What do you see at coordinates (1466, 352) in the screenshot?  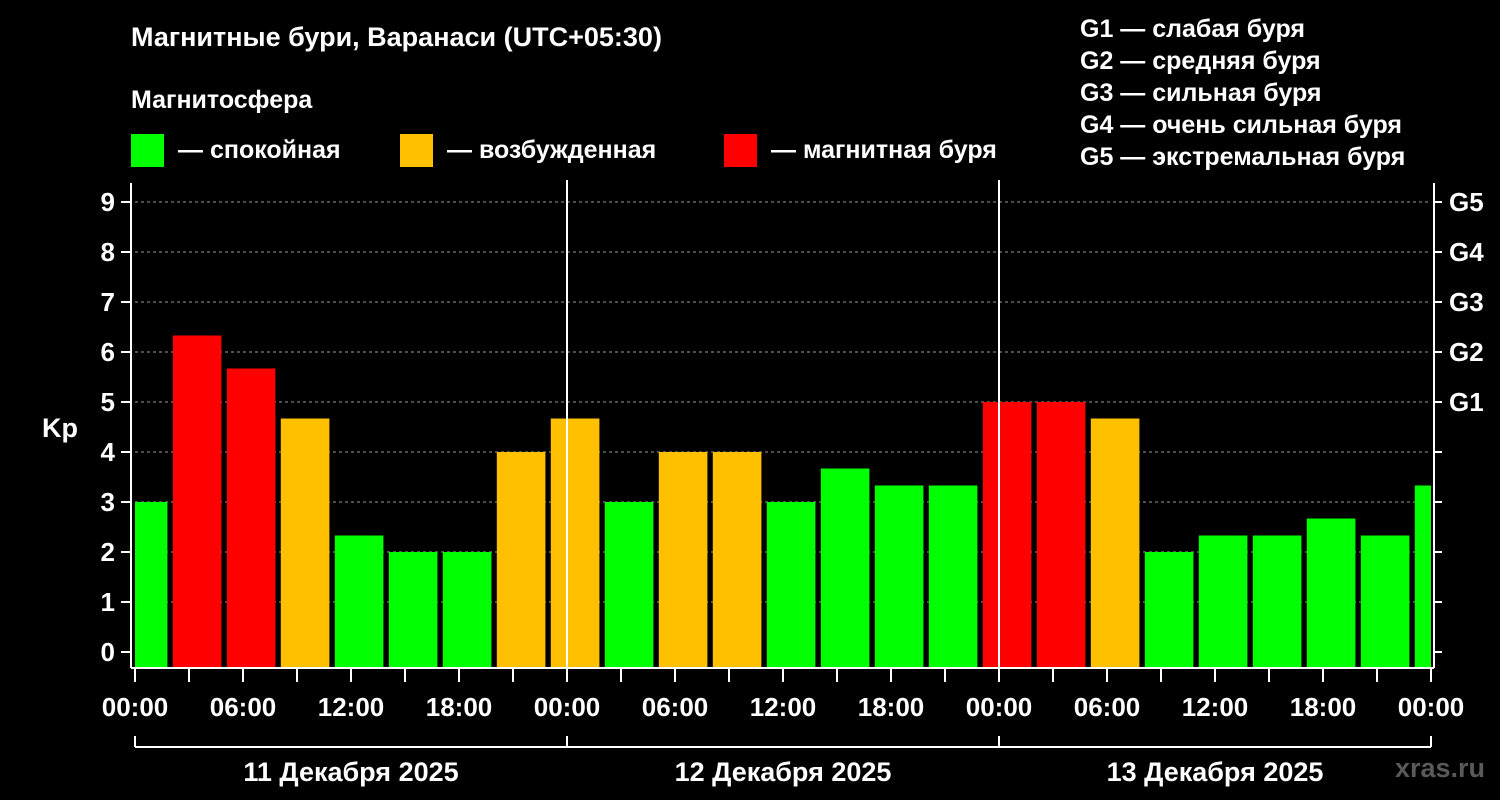 I see `storm-level-label: G2` at bounding box center [1466, 352].